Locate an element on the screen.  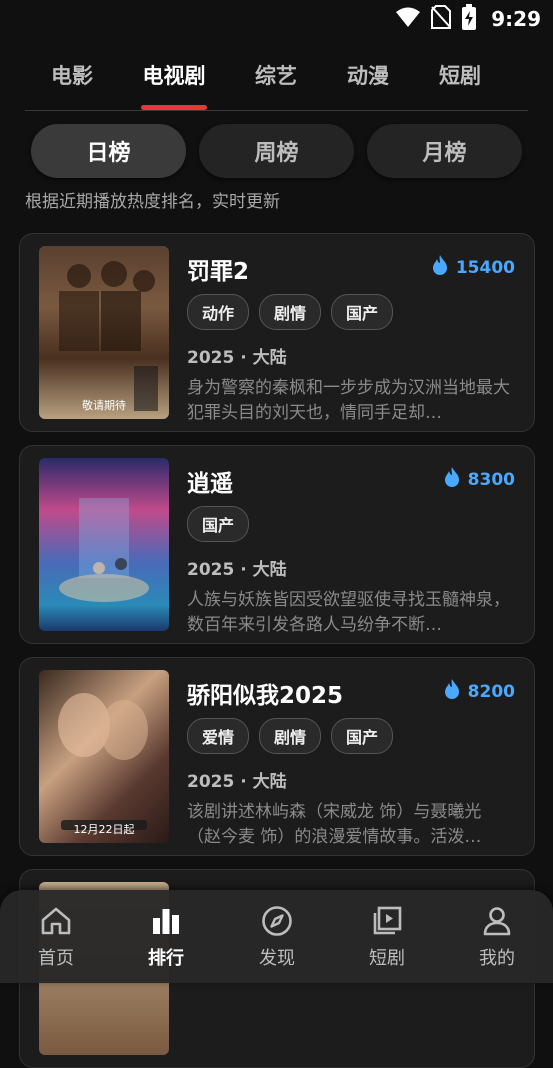
tag-list: 动作 剧情 国产 is located at coordinates (290, 312).